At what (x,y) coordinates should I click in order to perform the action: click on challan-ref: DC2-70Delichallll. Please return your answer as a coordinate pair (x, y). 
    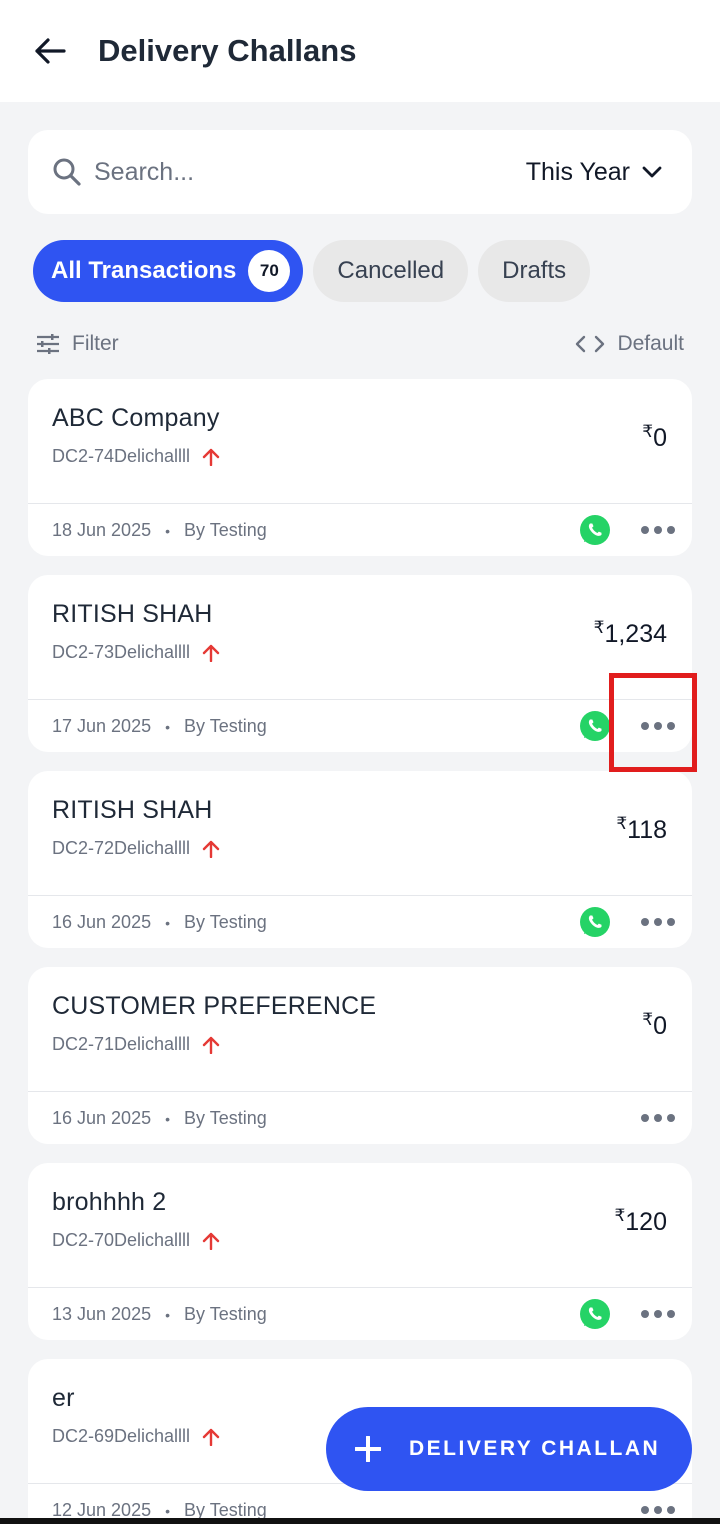
    Looking at the image, I should click on (136, 1240).